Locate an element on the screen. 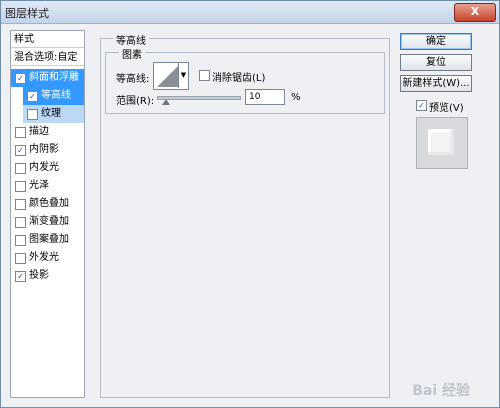 This screenshot has height=408, width=500. style-item-label: 投影 is located at coordinates (39, 275).